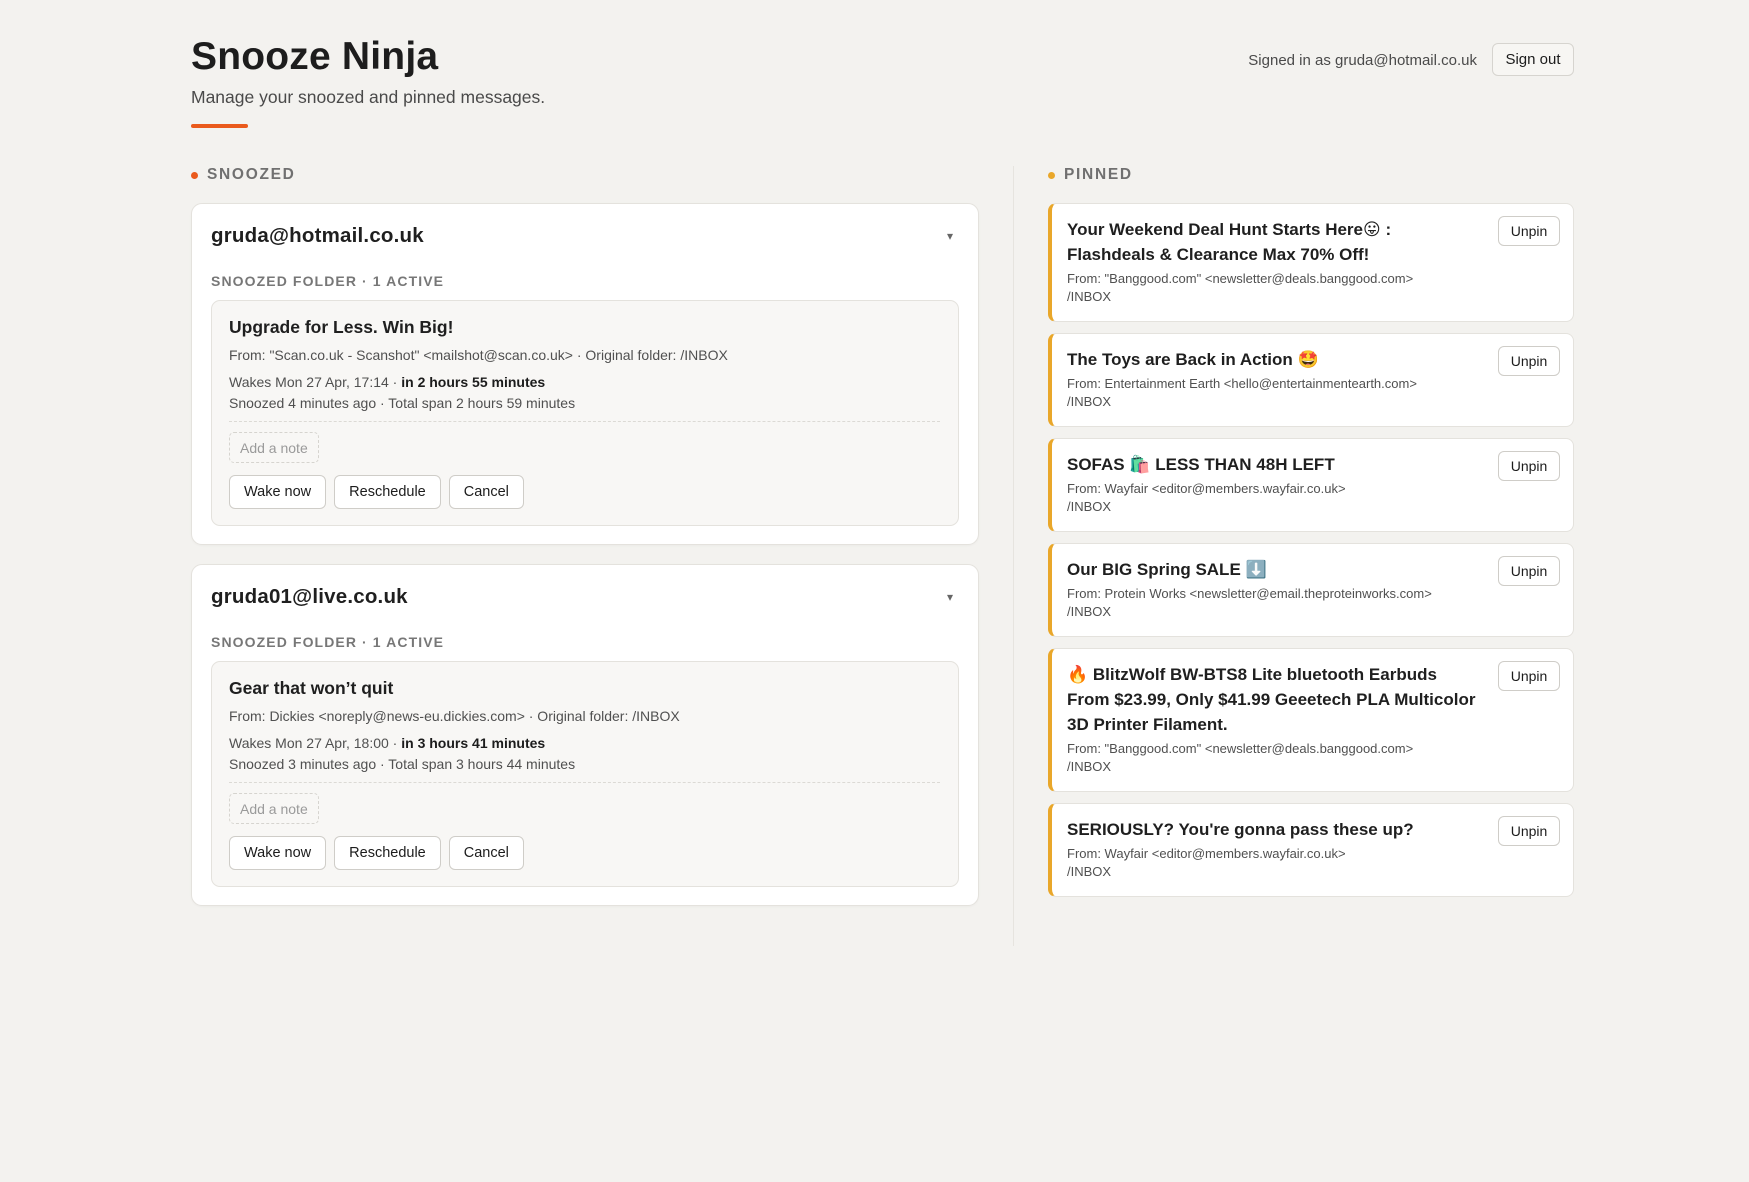 This screenshot has height=1182, width=1749. Describe the element at coordinates (1051, 175) in the screenshot. I see `pinned-dot-icon` at that location.